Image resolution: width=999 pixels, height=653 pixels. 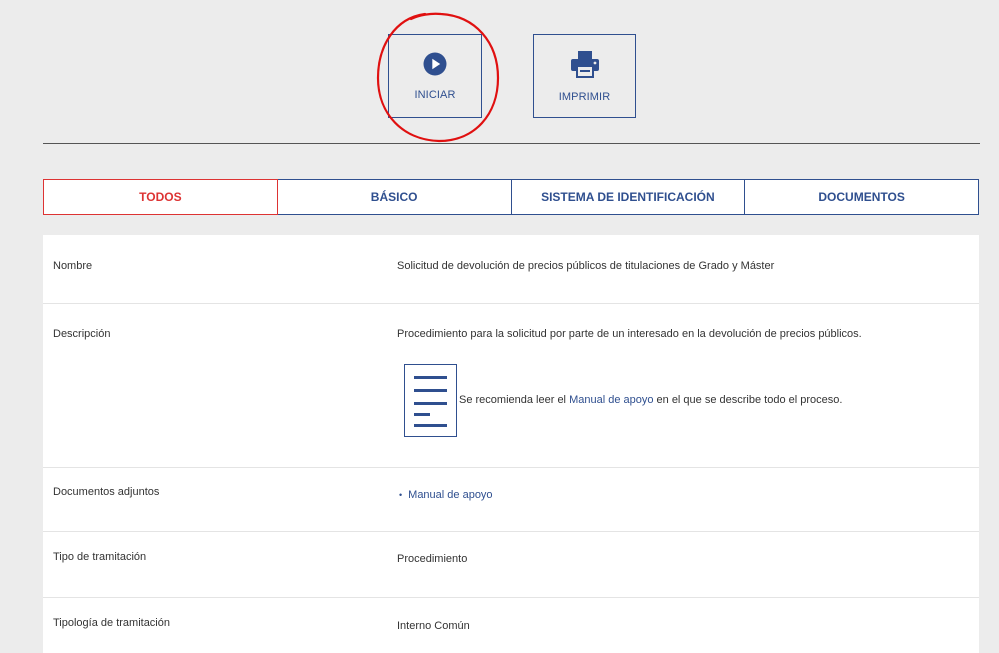 I want to click on row-tipo-tramitacion: Tipo de tramitación Procedimiento, so click(x=511, y=565).